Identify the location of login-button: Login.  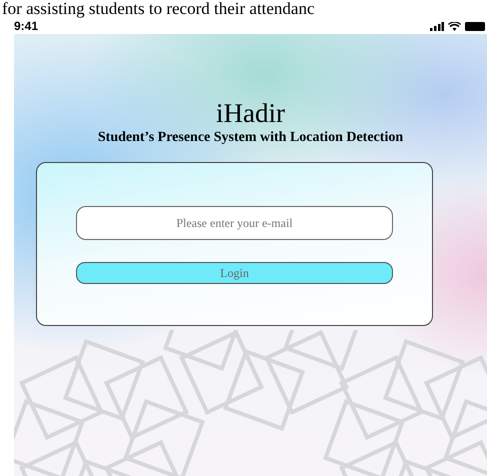
(234, 273).